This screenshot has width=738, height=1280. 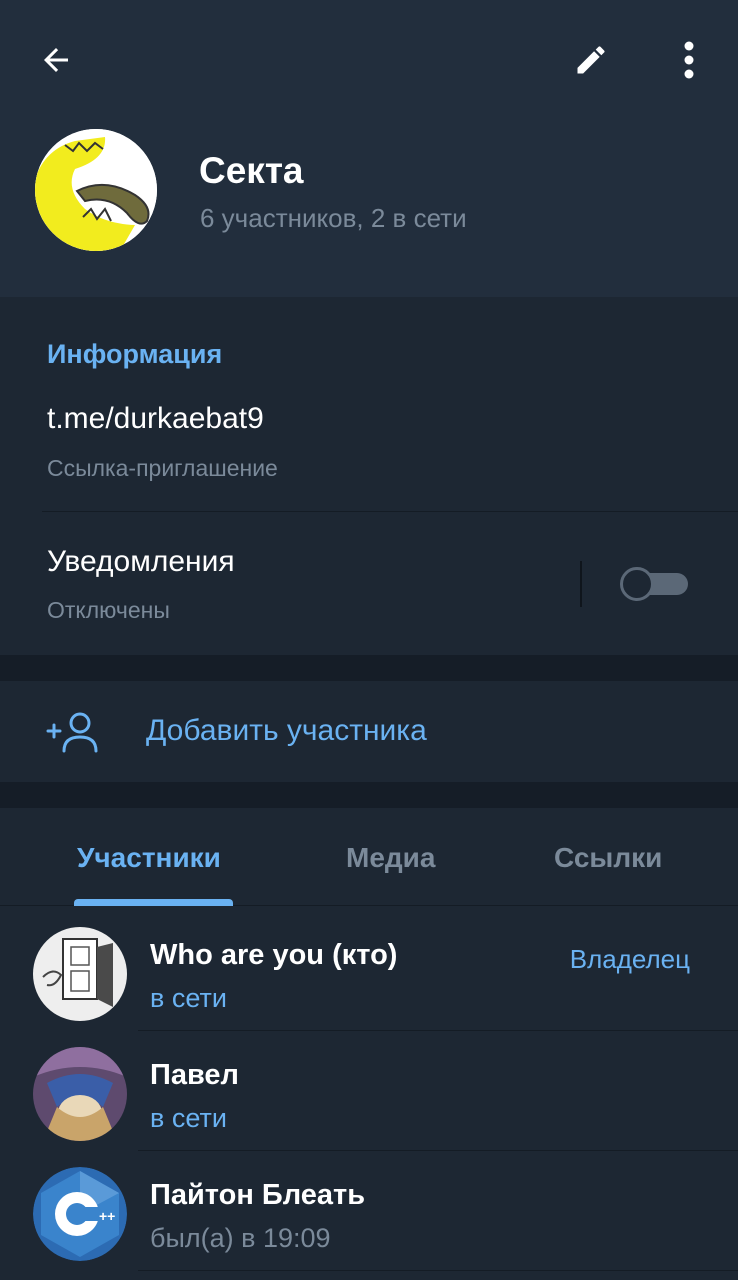 I want to click on add-member-button: Добавить участника, so click(x=369, y=731).